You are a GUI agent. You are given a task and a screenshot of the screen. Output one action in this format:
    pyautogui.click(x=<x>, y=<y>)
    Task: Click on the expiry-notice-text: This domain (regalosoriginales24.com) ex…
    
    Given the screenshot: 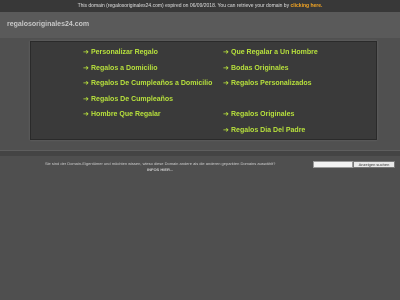 What is the action you would take?
    pyautogui.click(x=183, y=6)
    